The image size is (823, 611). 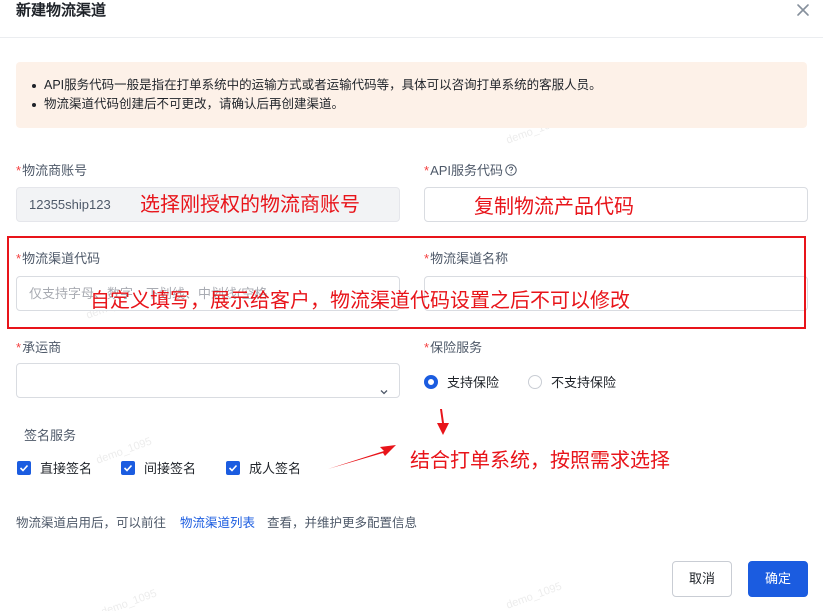 I want to click on indirect-signature-checkbox: 间接签名, so click(x=158, y=467).